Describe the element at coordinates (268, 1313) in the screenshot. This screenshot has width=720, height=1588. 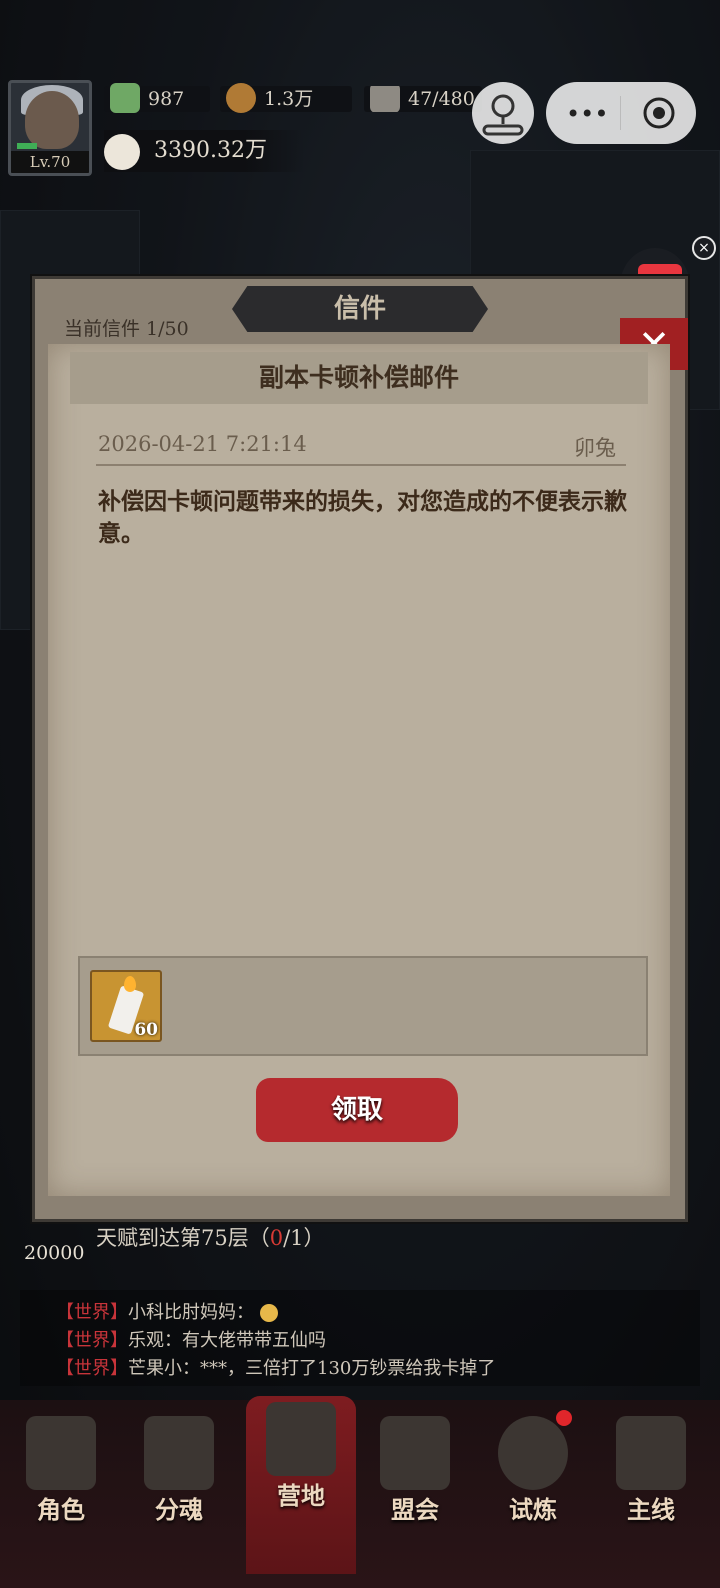
I see `emoji-icon` at that location.